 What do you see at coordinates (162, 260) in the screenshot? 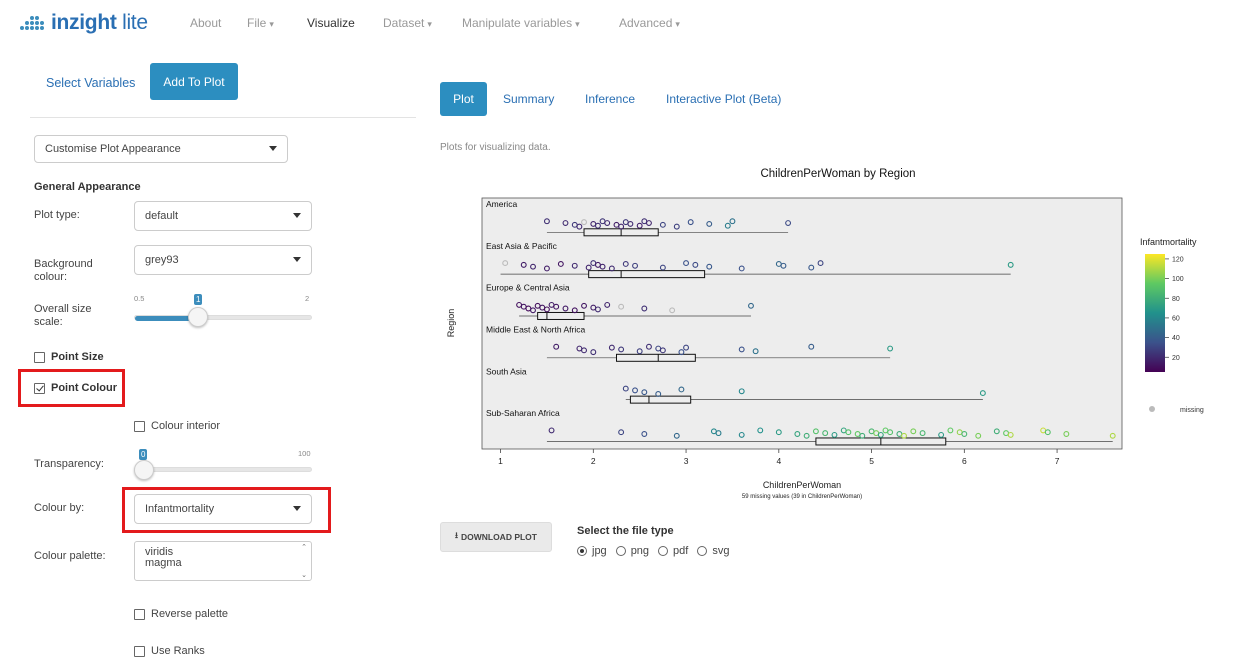
I see `background-colour-value: grey93` at bounding box center [162, 260].